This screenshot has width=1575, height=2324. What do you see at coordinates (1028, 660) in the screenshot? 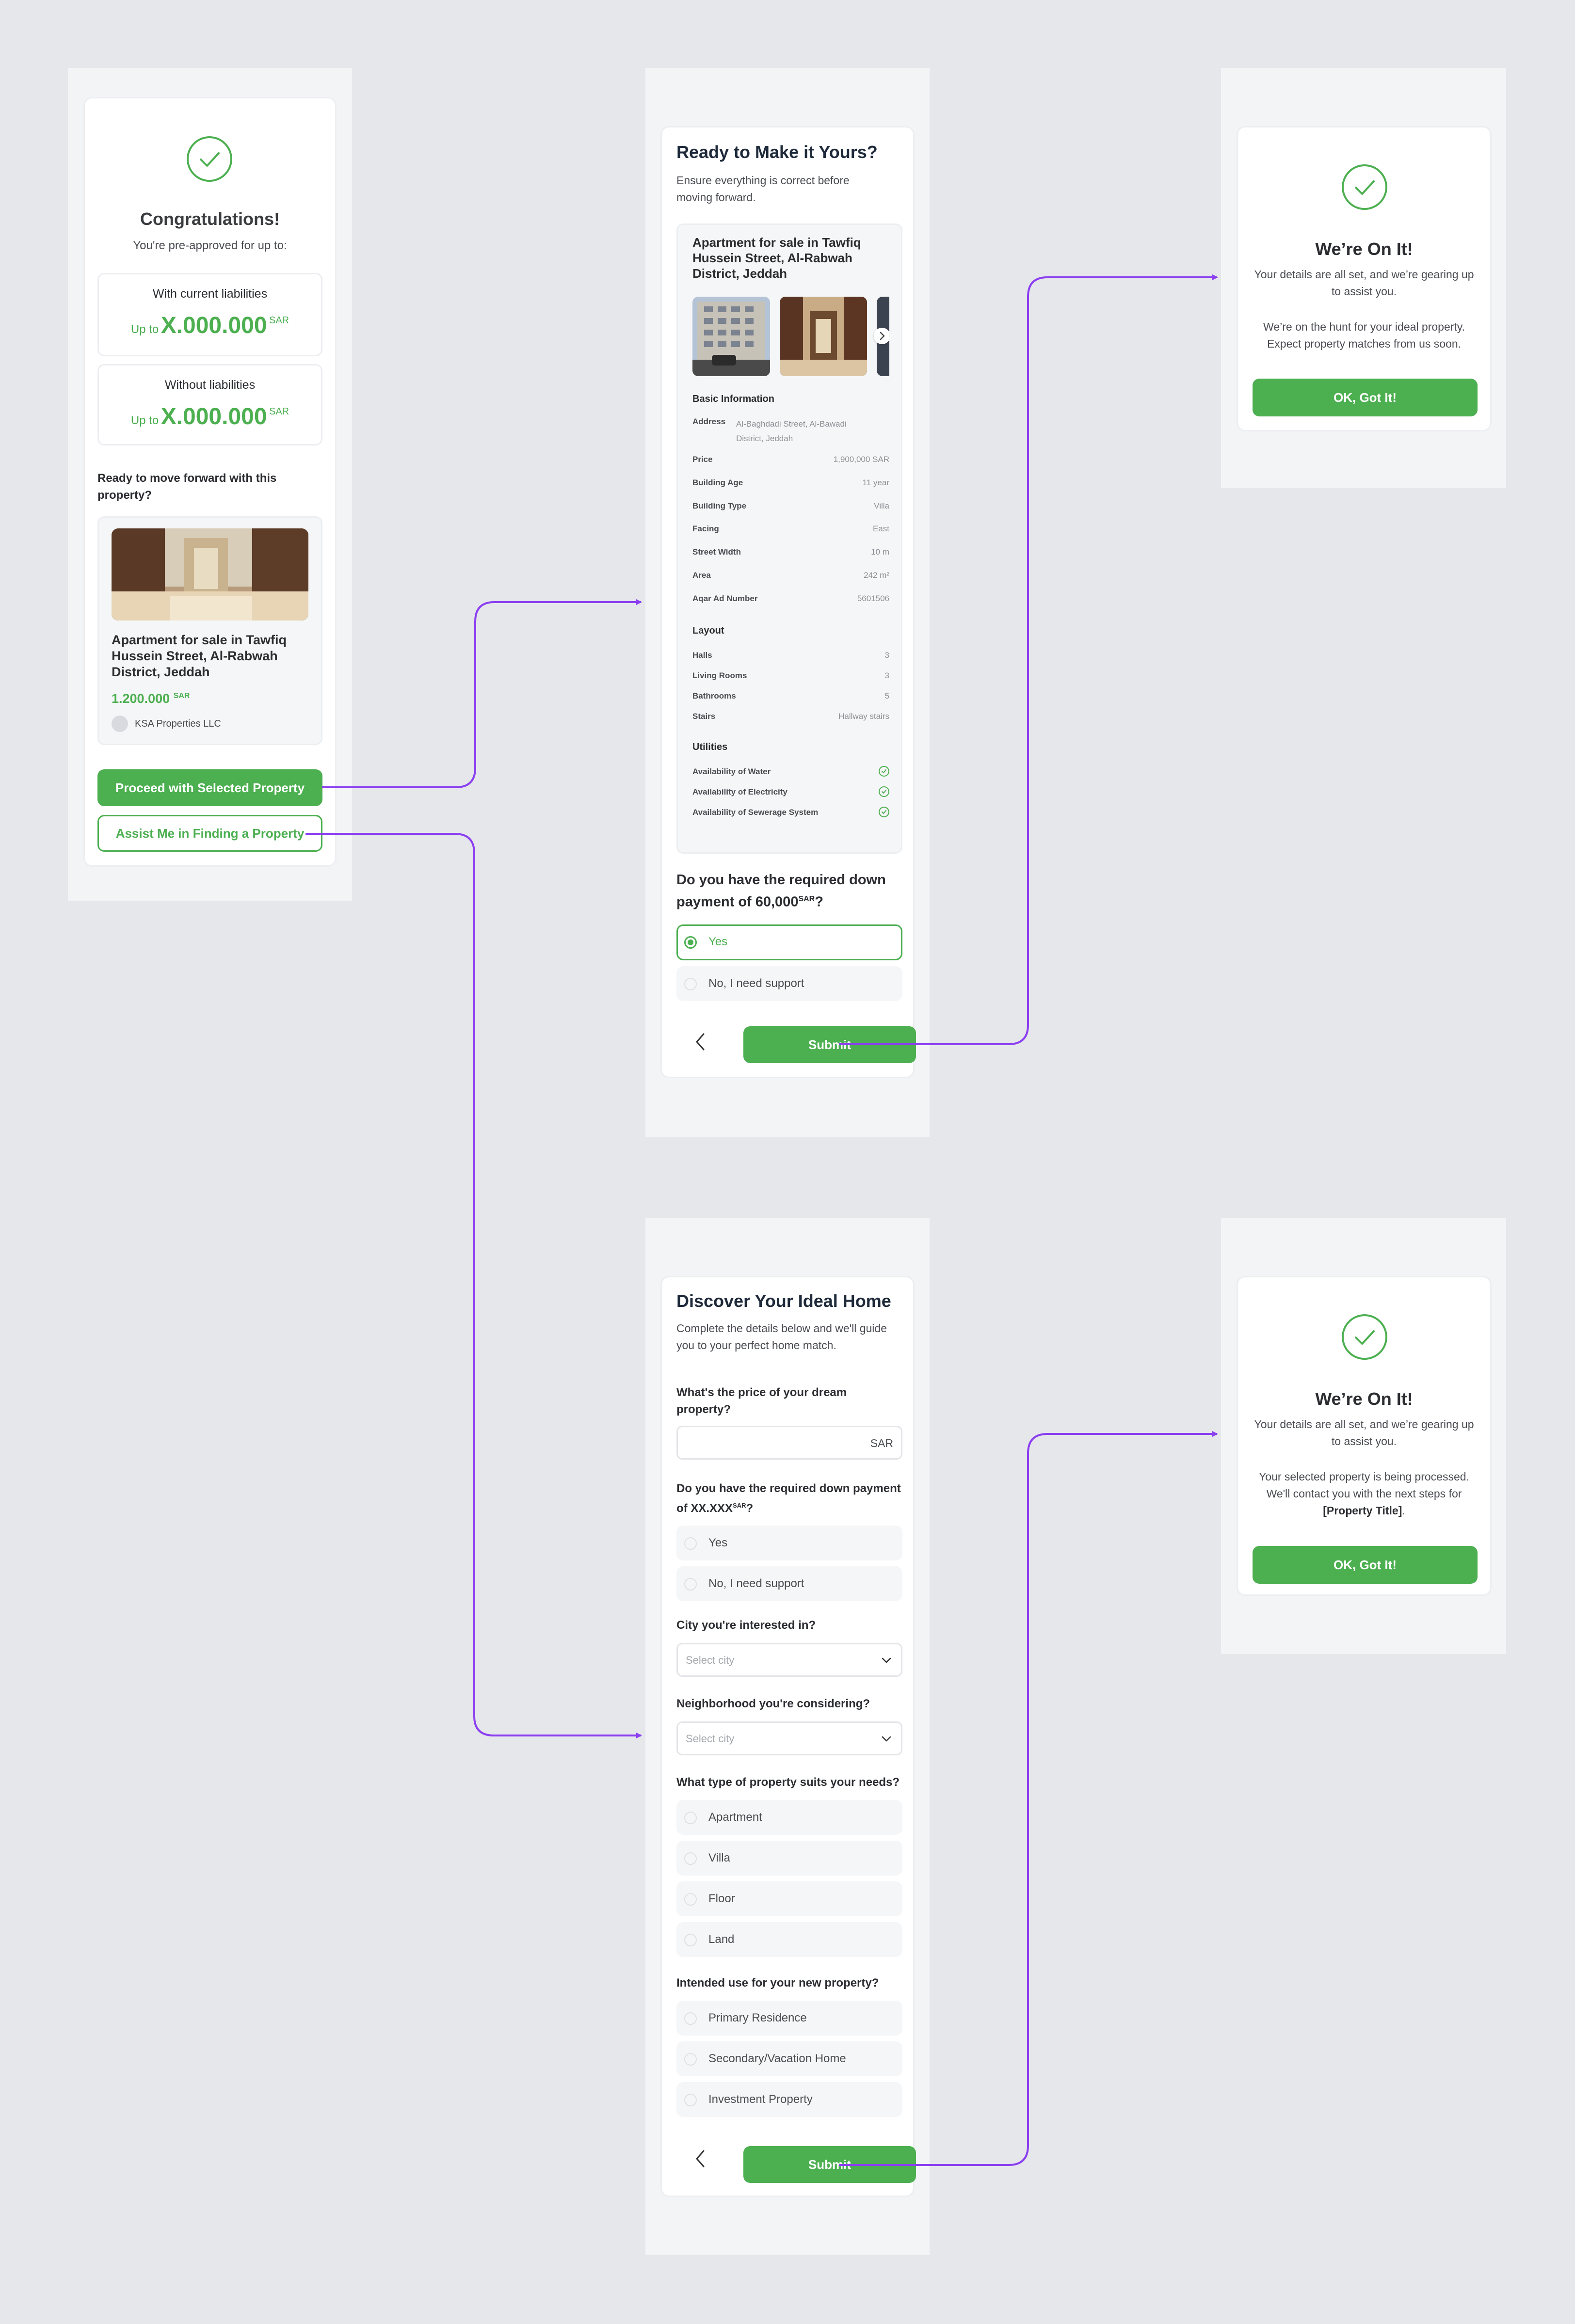
I see `flow-arrow-submit-review` at bounding box center [1028, 660].